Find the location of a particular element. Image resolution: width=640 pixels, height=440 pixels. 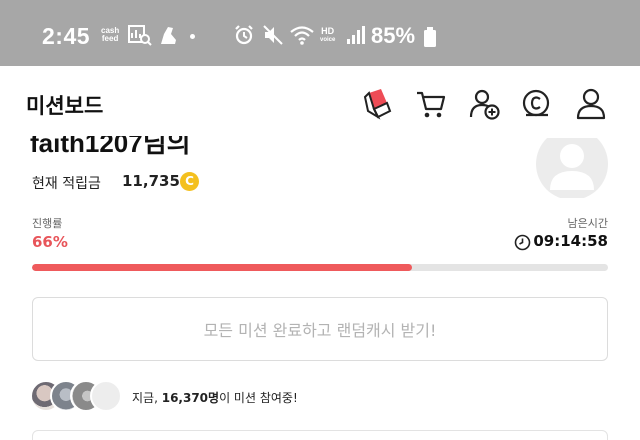

battery-icon is located at coordinates (430, 37).